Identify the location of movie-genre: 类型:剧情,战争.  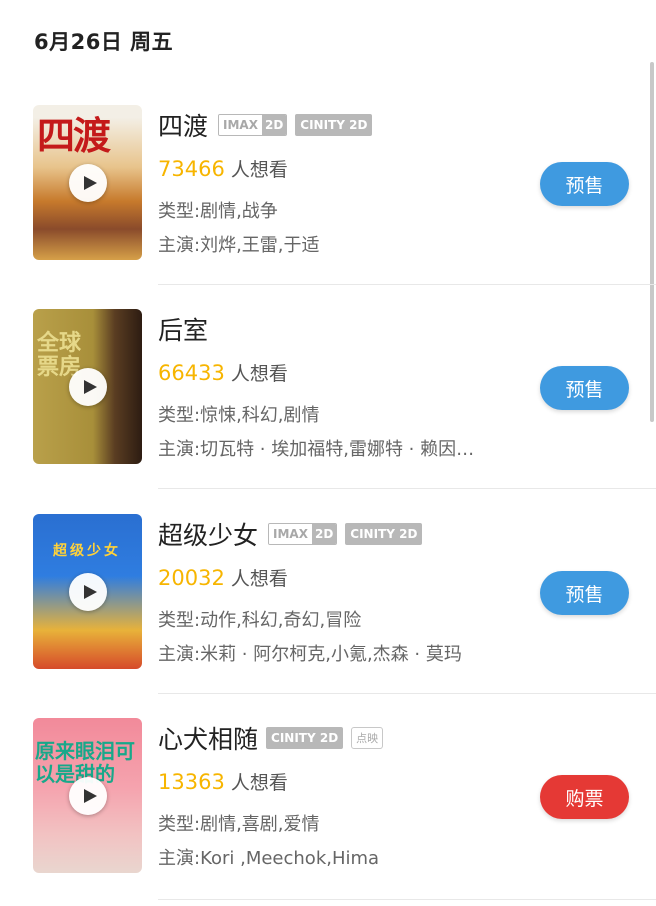
(218, 211).